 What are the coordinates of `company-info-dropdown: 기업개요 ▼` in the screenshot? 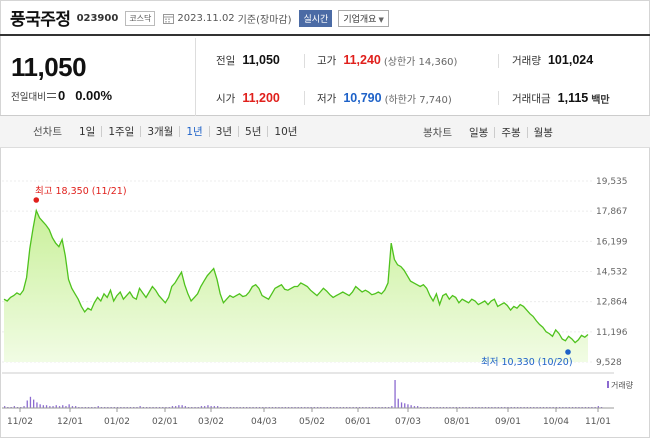 It's located at (363, 18).